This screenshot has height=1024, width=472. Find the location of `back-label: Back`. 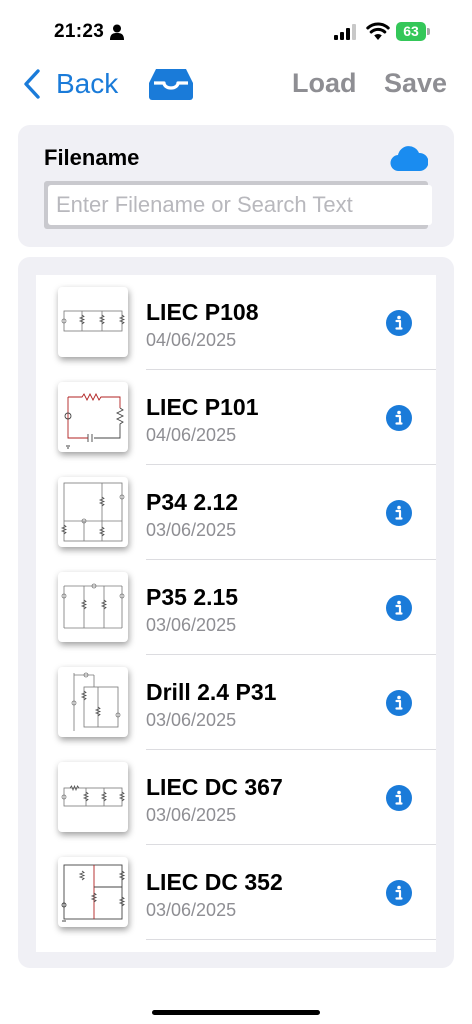

back-label: Back is located at coordinates (87, 83).